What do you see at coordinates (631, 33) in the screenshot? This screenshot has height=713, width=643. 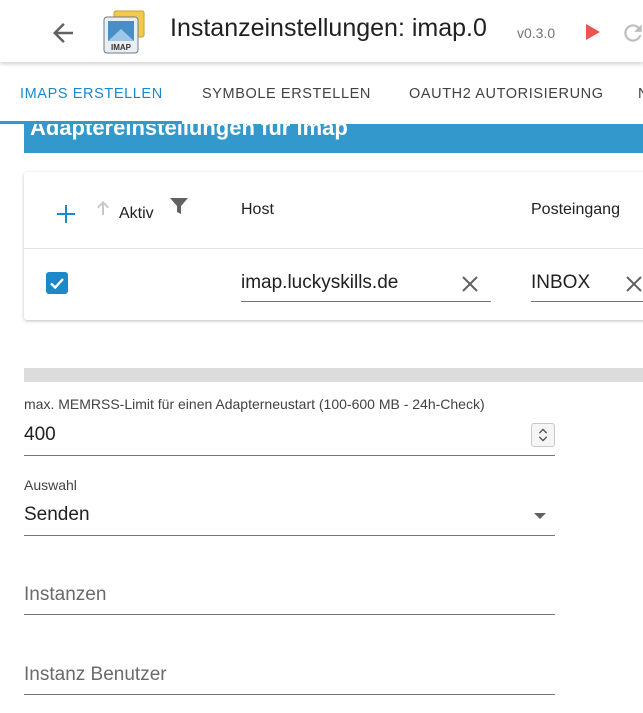 I see `reload-icon` at bounding box center [631, 33].